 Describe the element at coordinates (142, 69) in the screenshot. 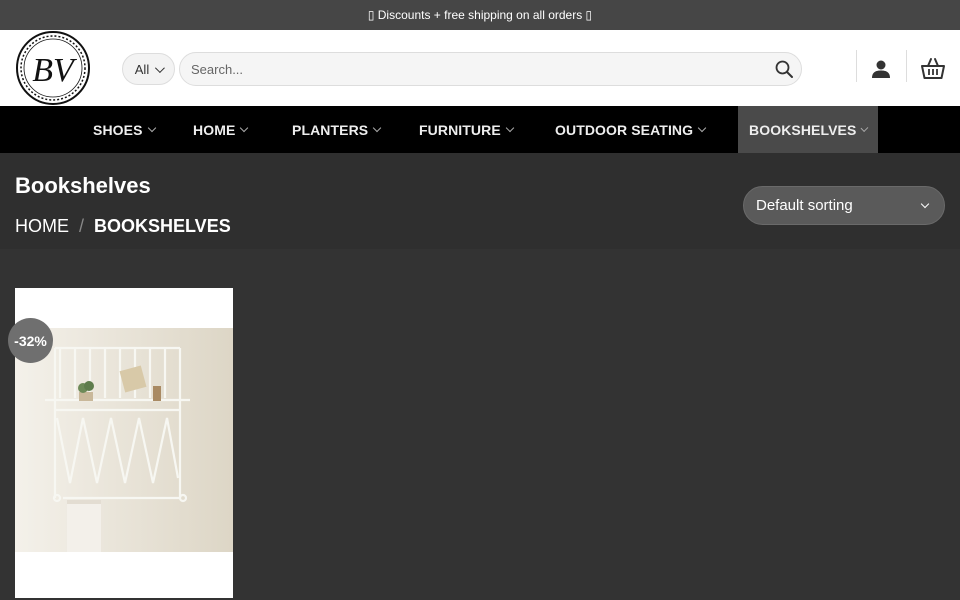

I see `category-select-value: All` at that location.